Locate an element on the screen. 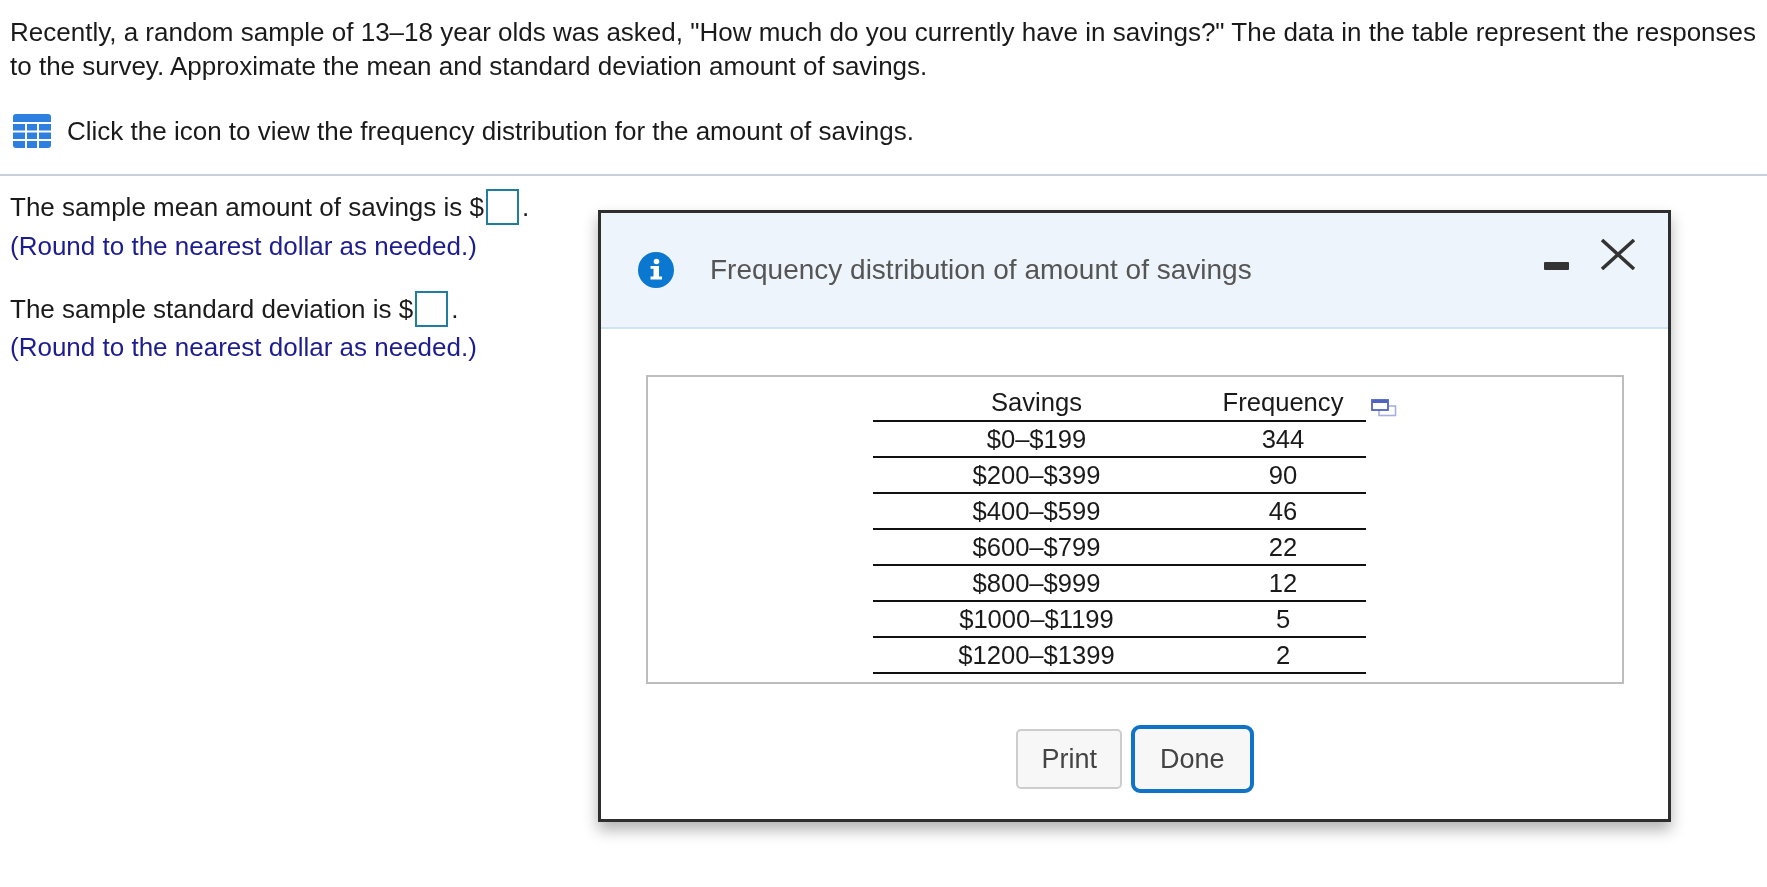  info-icon is located at coordinates (656, 270).